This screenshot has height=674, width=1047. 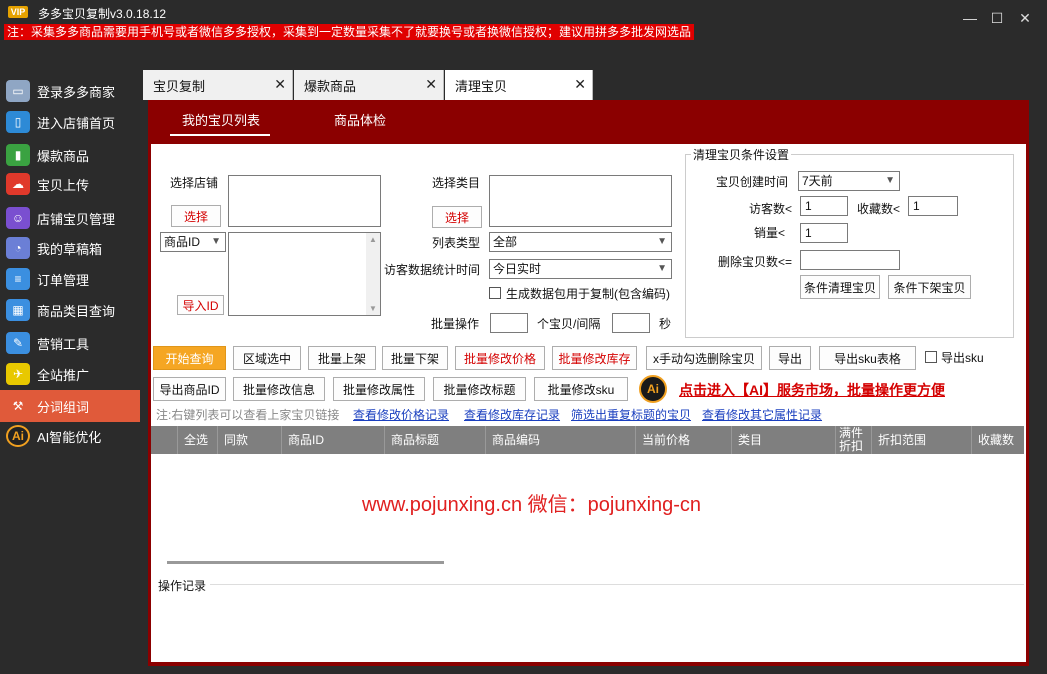 What do you see at coordinates (63, 407) in the screenshot?
I see `sidebar-item-label: 分词组词` at bounding box center [63, 407].